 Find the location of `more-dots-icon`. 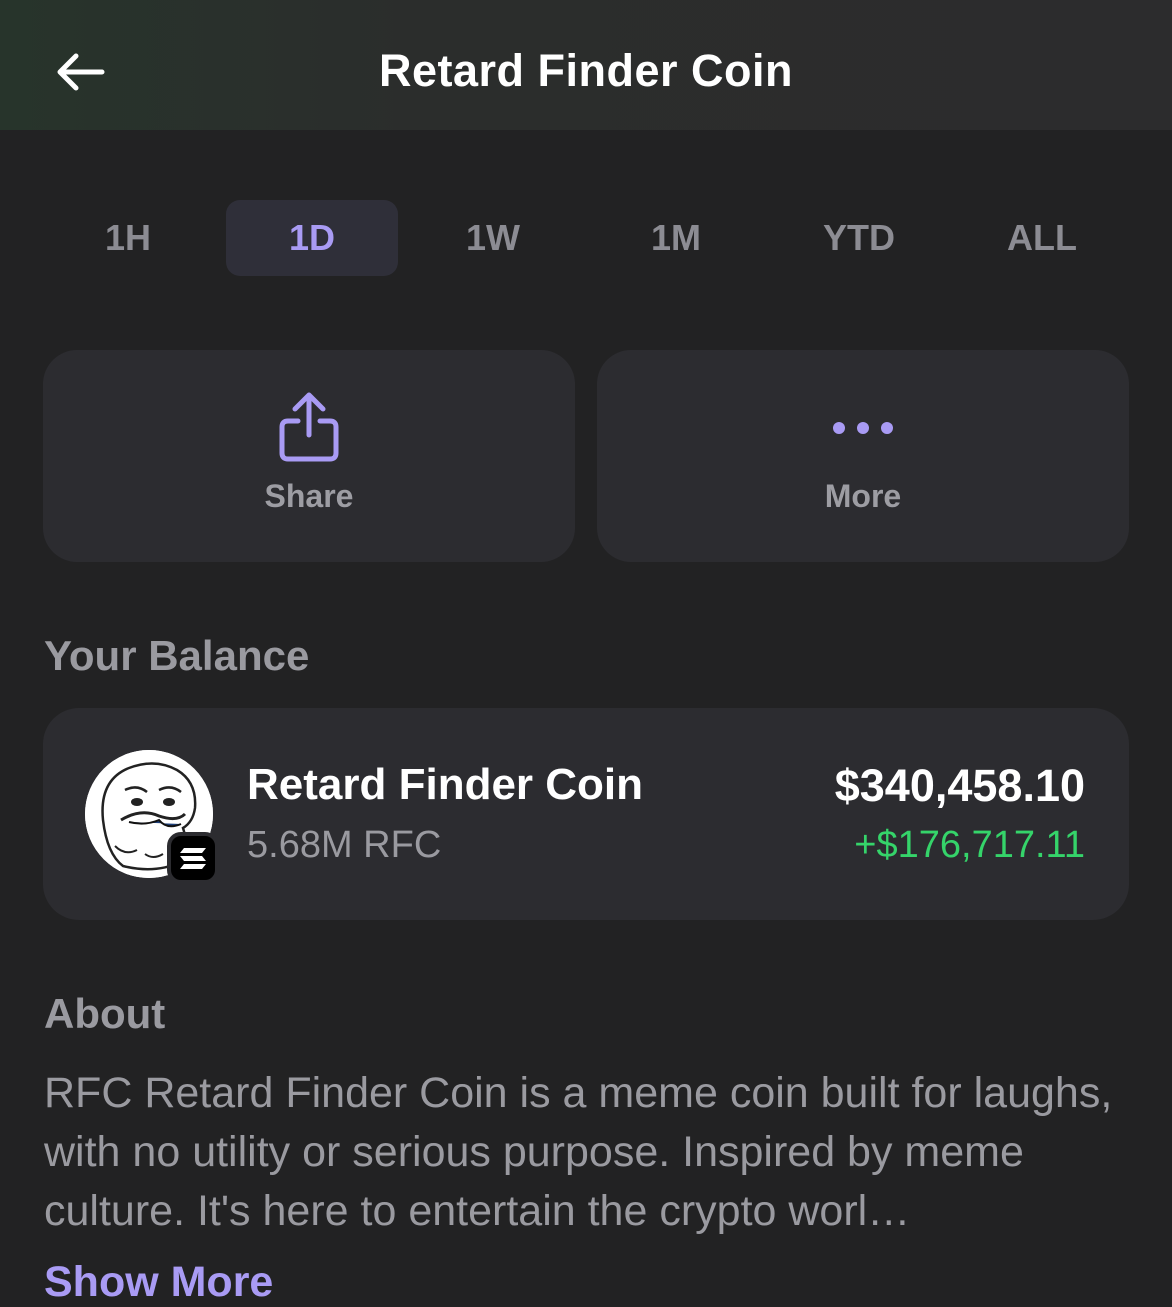

more-dots-icon is located at coordinates (863, 428).